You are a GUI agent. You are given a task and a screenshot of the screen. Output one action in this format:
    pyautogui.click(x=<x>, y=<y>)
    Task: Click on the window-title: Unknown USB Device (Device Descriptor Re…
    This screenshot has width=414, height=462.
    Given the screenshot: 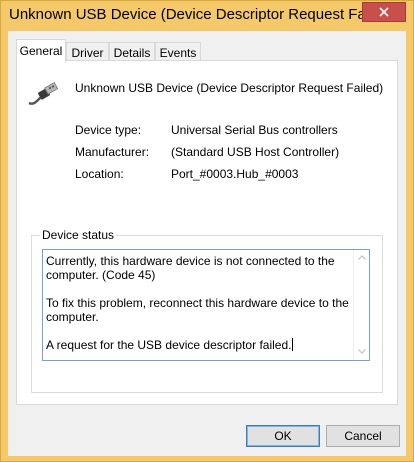 What is the action you would take?
    pyautogui.click(x=189, y=14)
    